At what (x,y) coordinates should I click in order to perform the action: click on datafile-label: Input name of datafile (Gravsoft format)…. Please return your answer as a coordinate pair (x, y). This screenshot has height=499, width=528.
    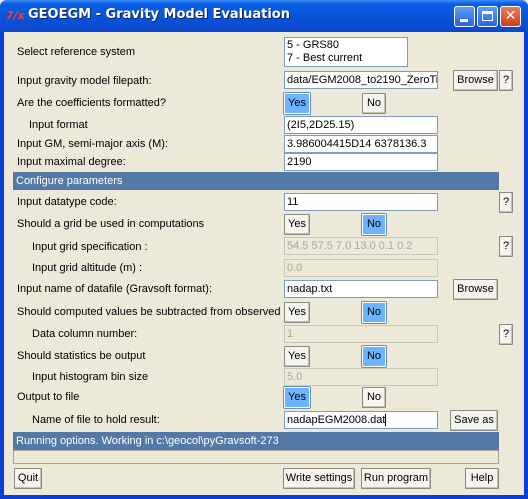
    Looking at the image, I should click on (115, 289).